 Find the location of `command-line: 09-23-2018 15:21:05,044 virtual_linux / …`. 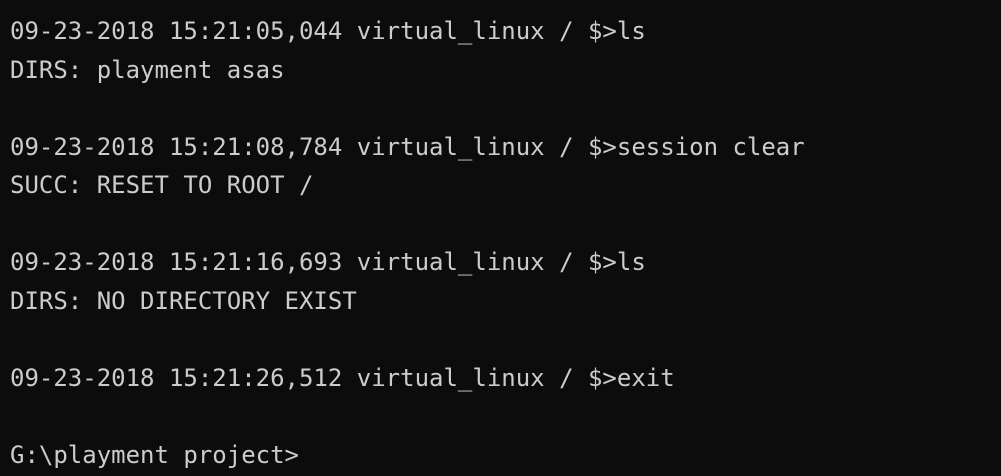

command-line: 09-23-2018 15:21:05,044 virtual_linux / … is located at coordinates (328, 31).